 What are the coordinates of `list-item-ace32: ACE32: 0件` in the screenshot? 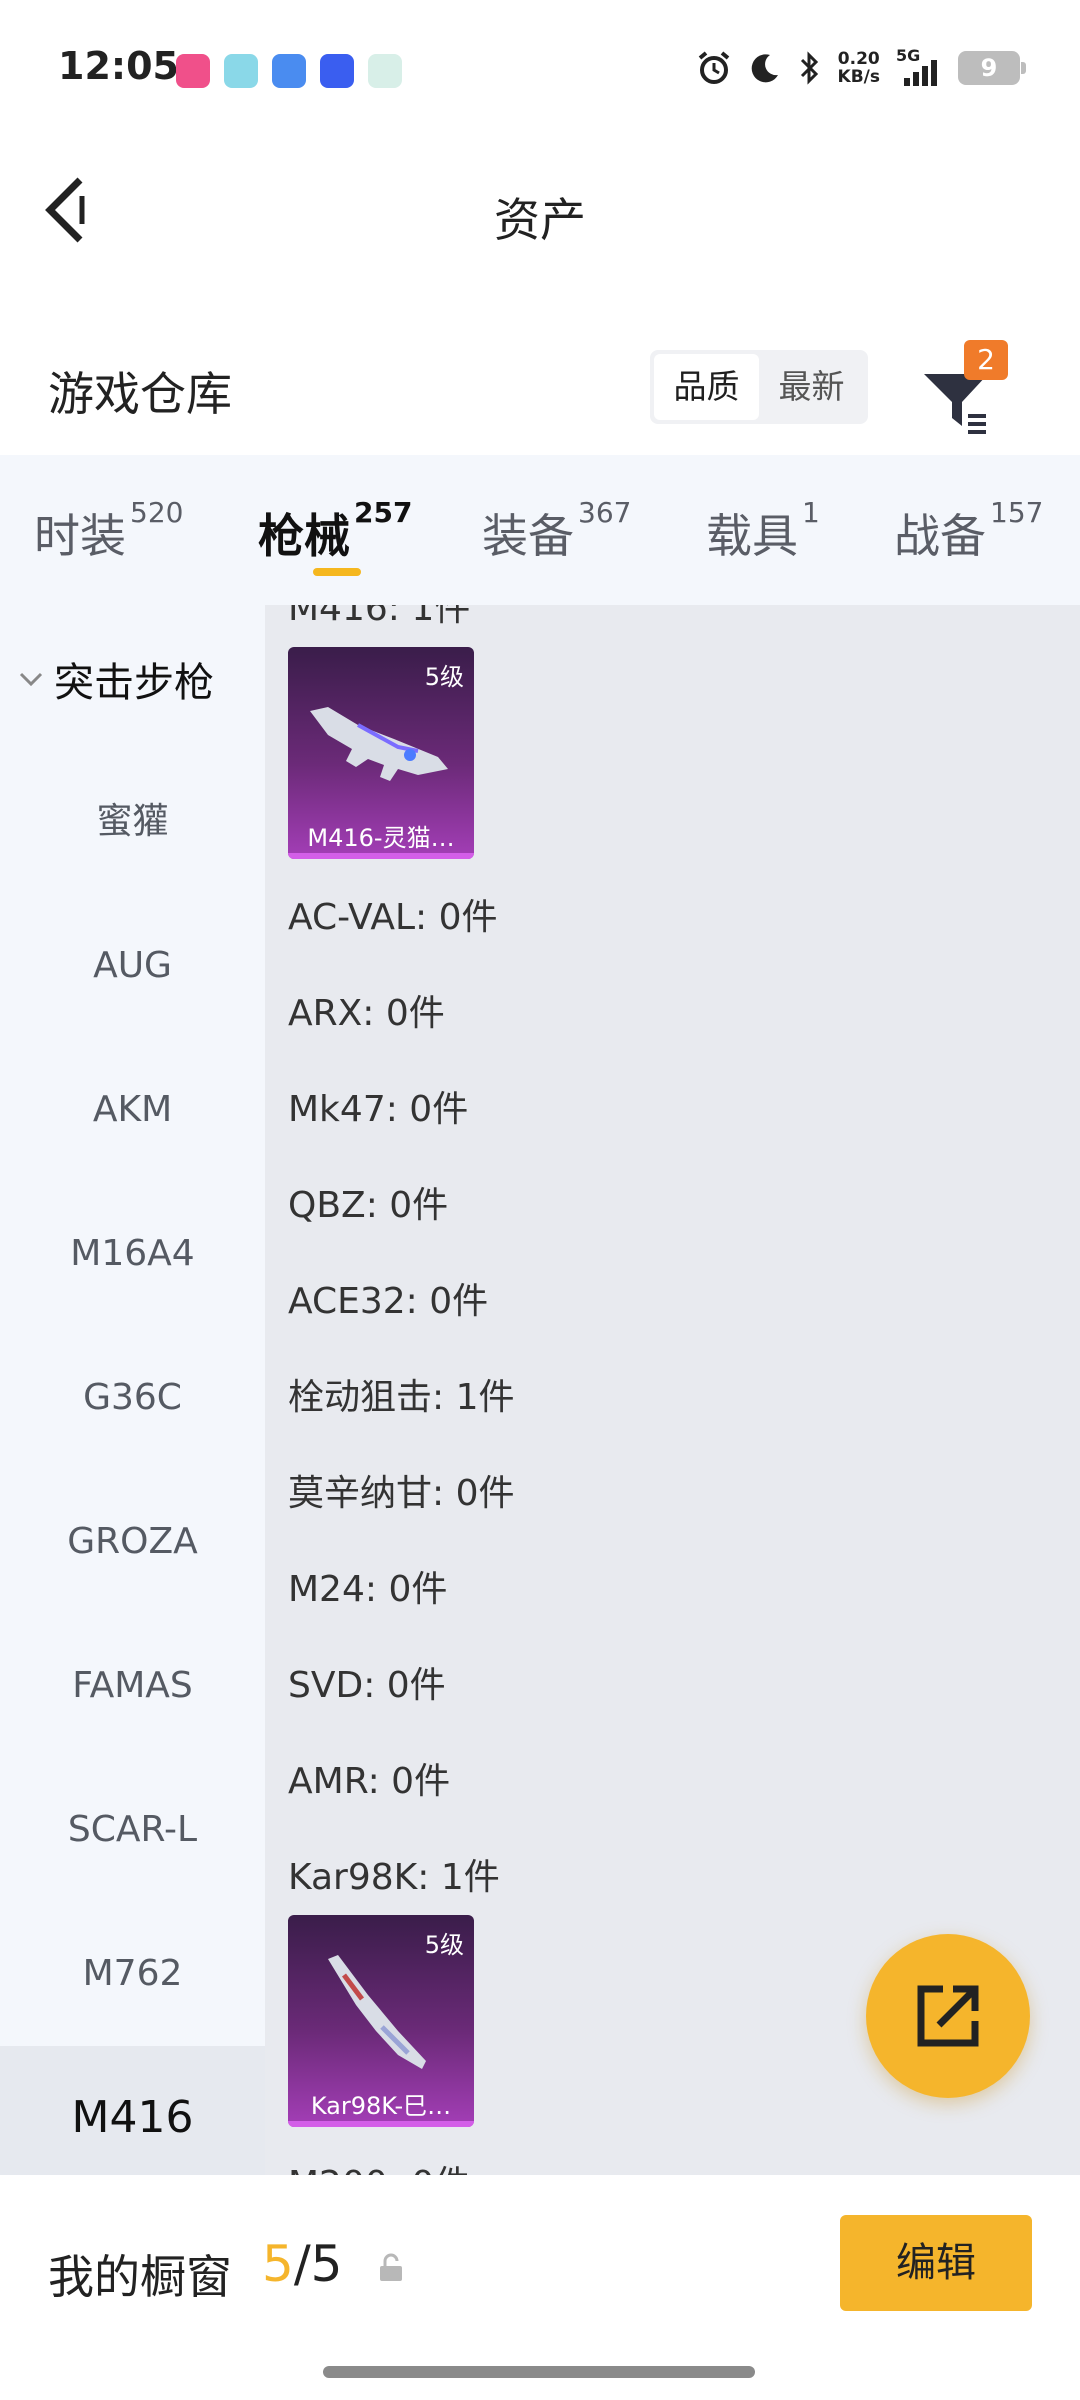 It's located at (388, 1298).